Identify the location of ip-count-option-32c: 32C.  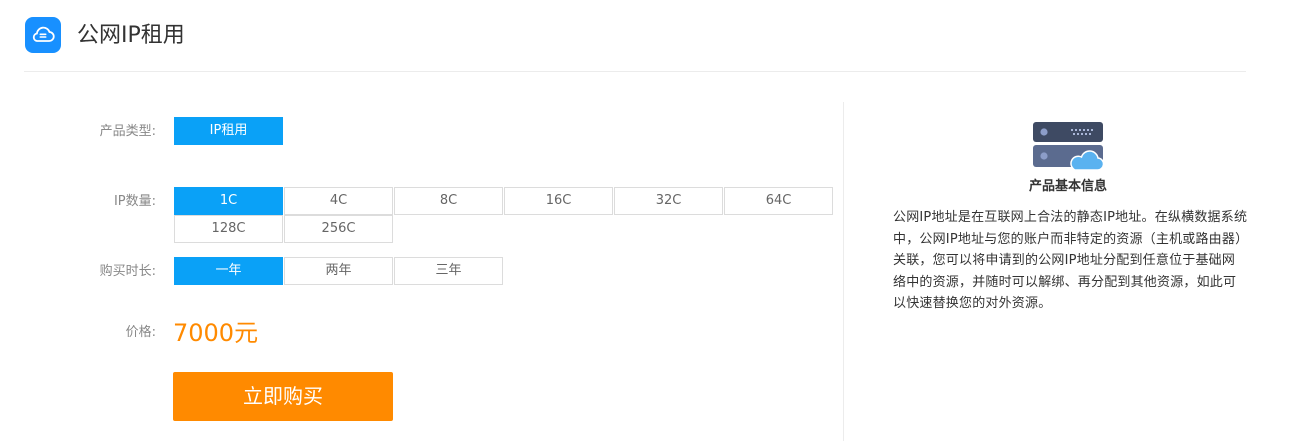
(668, 201).